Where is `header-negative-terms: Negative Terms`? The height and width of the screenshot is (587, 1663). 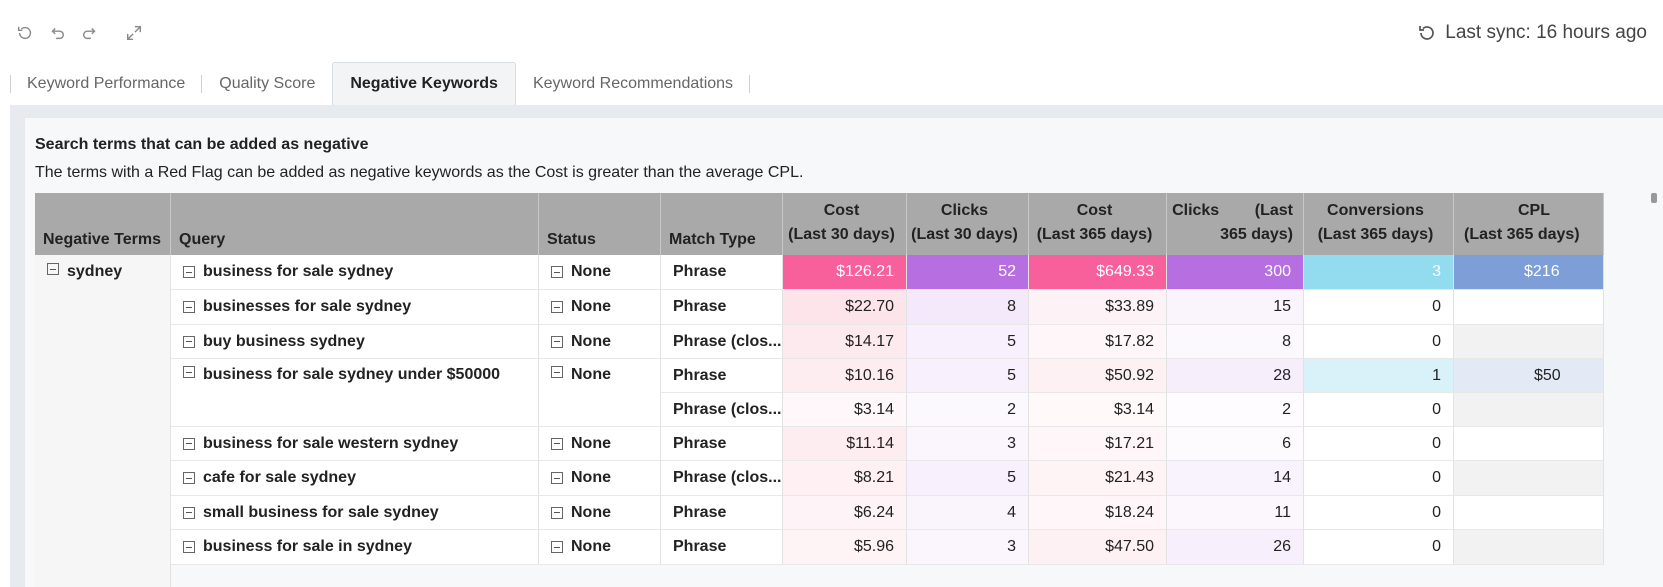
header-negative-terms: Negative Terms is located at coordinates (103, 224).